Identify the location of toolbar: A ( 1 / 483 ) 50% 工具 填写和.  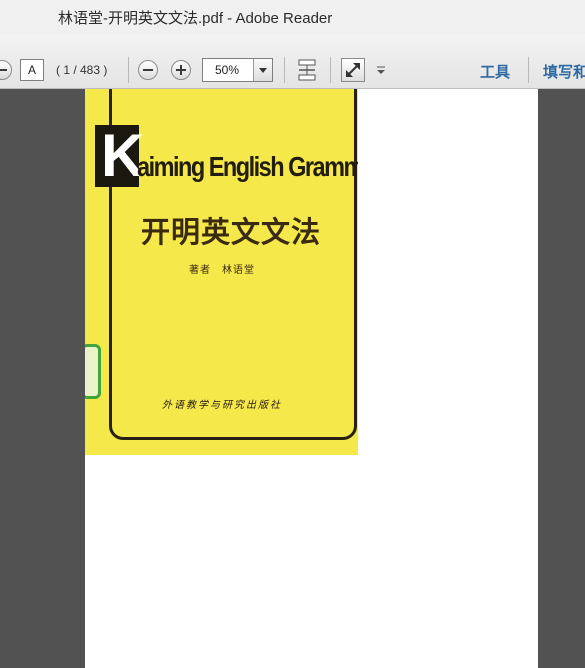
(292, 61).